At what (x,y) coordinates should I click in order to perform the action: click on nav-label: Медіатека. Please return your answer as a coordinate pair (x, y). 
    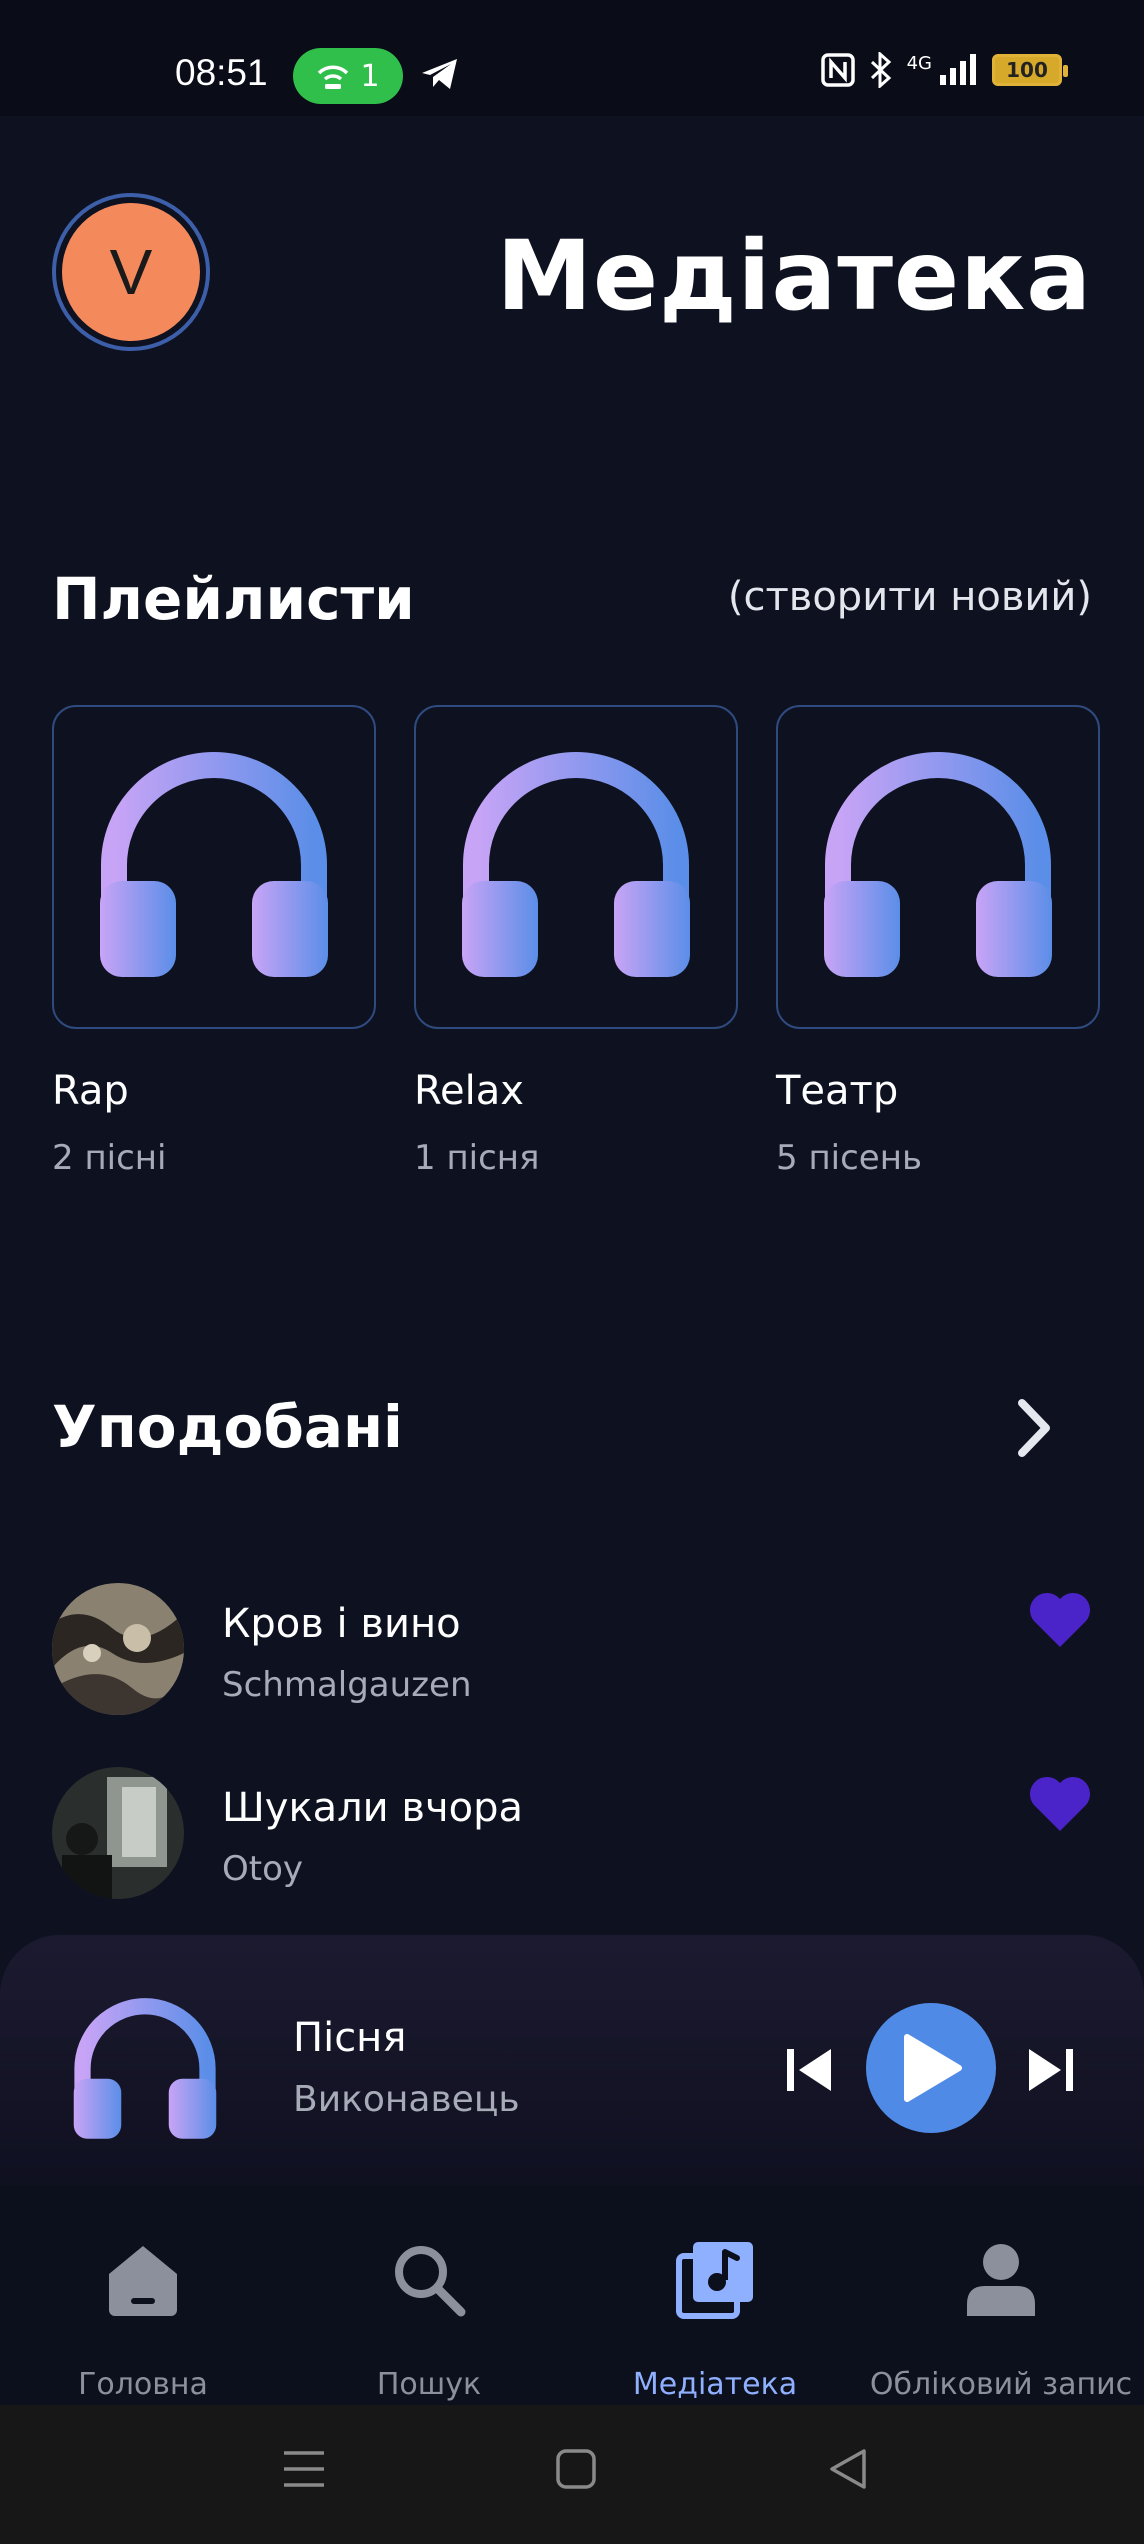
    Looking at the image, I should click on (715, 2384).